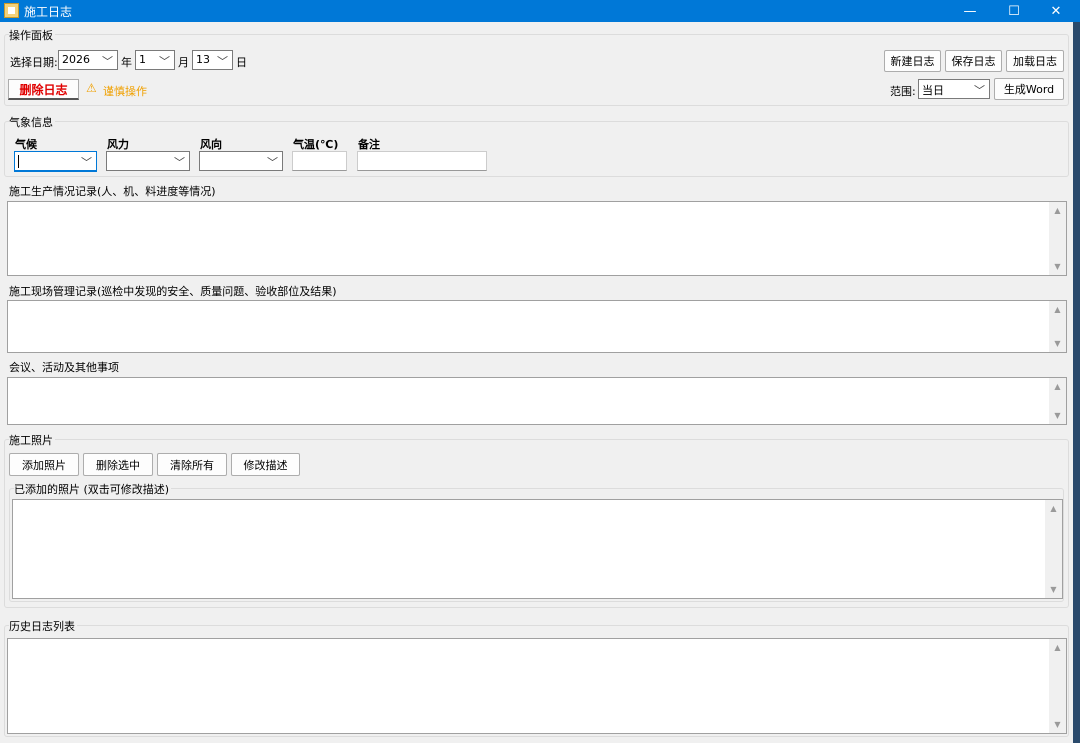 This screenshot has height=743, width=1080. What do you see at coordinates (1029, 89) in the screenshot?
I see `generate-word-button: 生成Word` at bounding box center [1029, 89].